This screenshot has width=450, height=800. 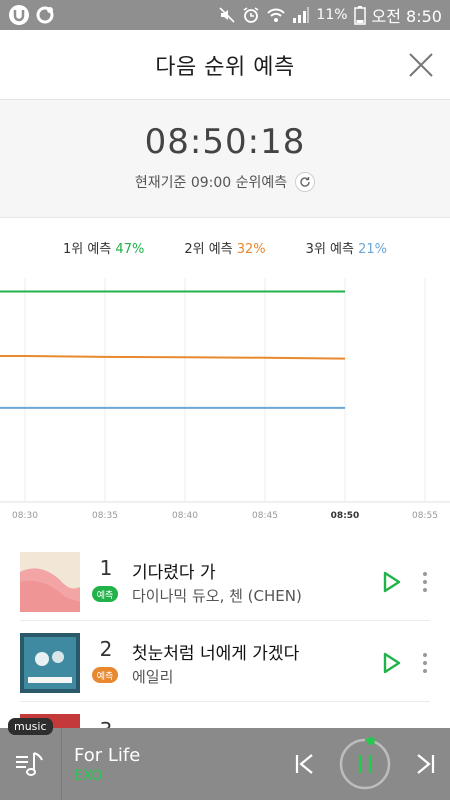 I want to click on battery-icon, so click(x=359, y=15).